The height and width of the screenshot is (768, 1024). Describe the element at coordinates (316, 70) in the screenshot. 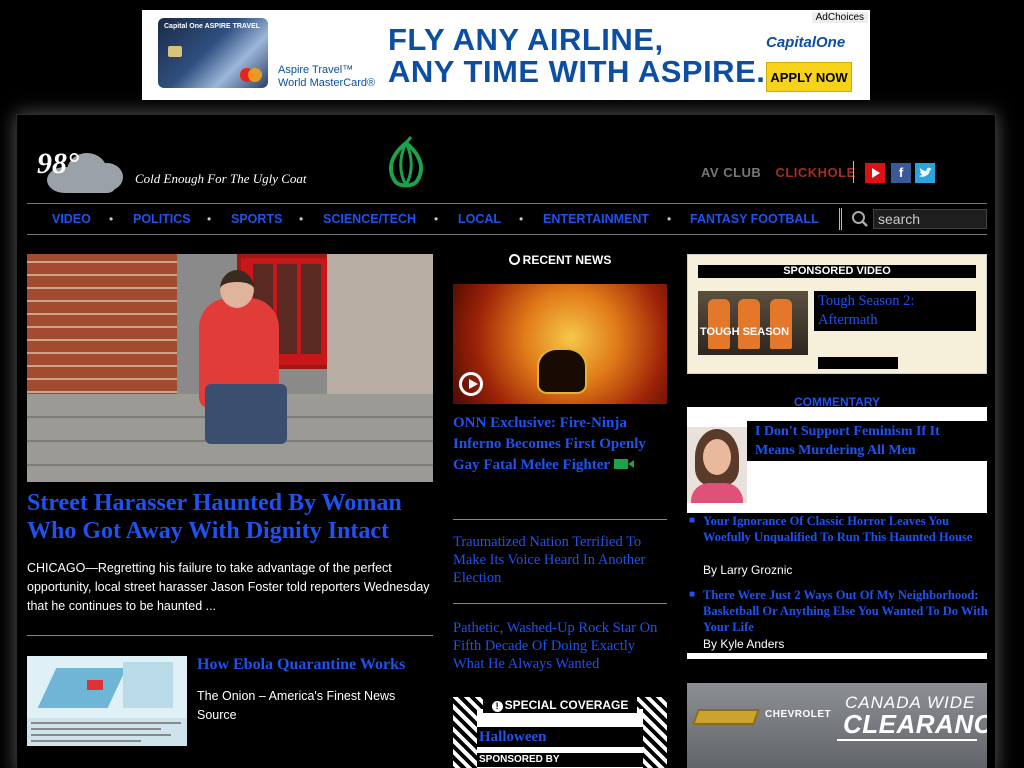

I see `card-name-line-1: Aspire Travel™` at that location.